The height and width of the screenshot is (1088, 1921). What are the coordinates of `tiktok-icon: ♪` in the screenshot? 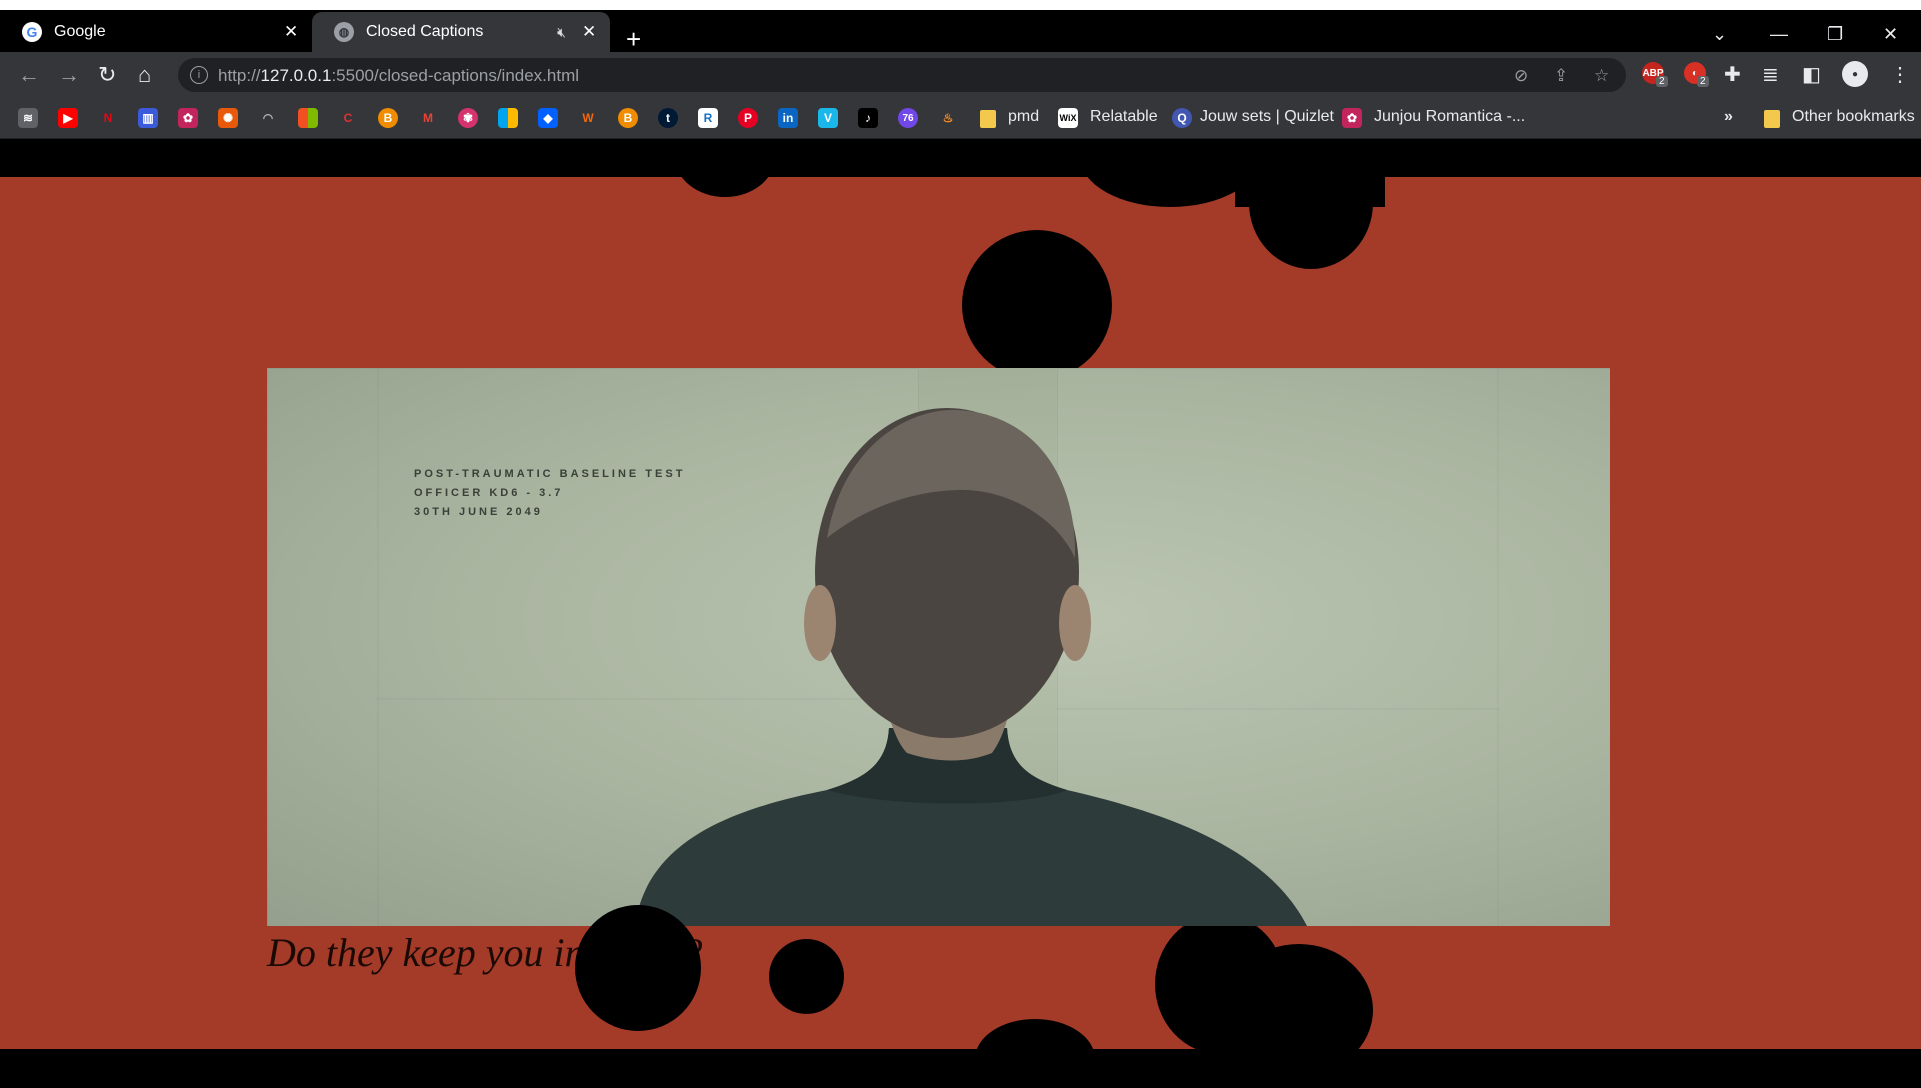 It's located at (868, 118).